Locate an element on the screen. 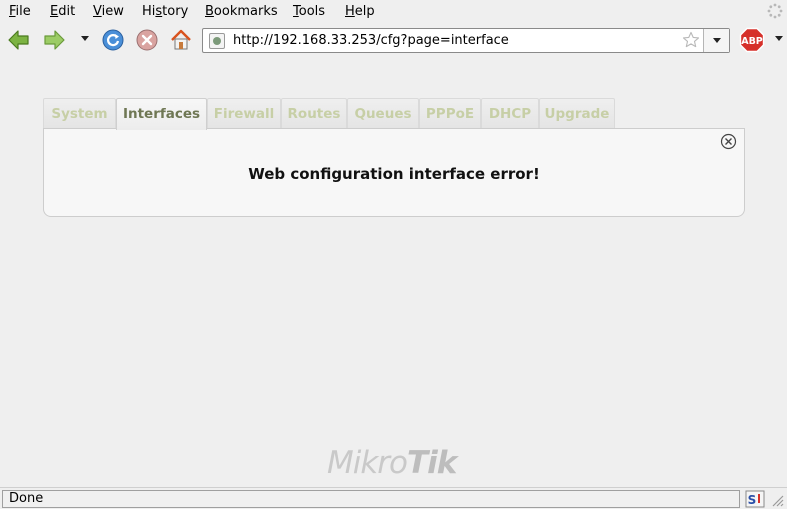 This screenshot has width=787, height=509. menu-bookmarks: Bookmarks is located at coordinates (241, 11).